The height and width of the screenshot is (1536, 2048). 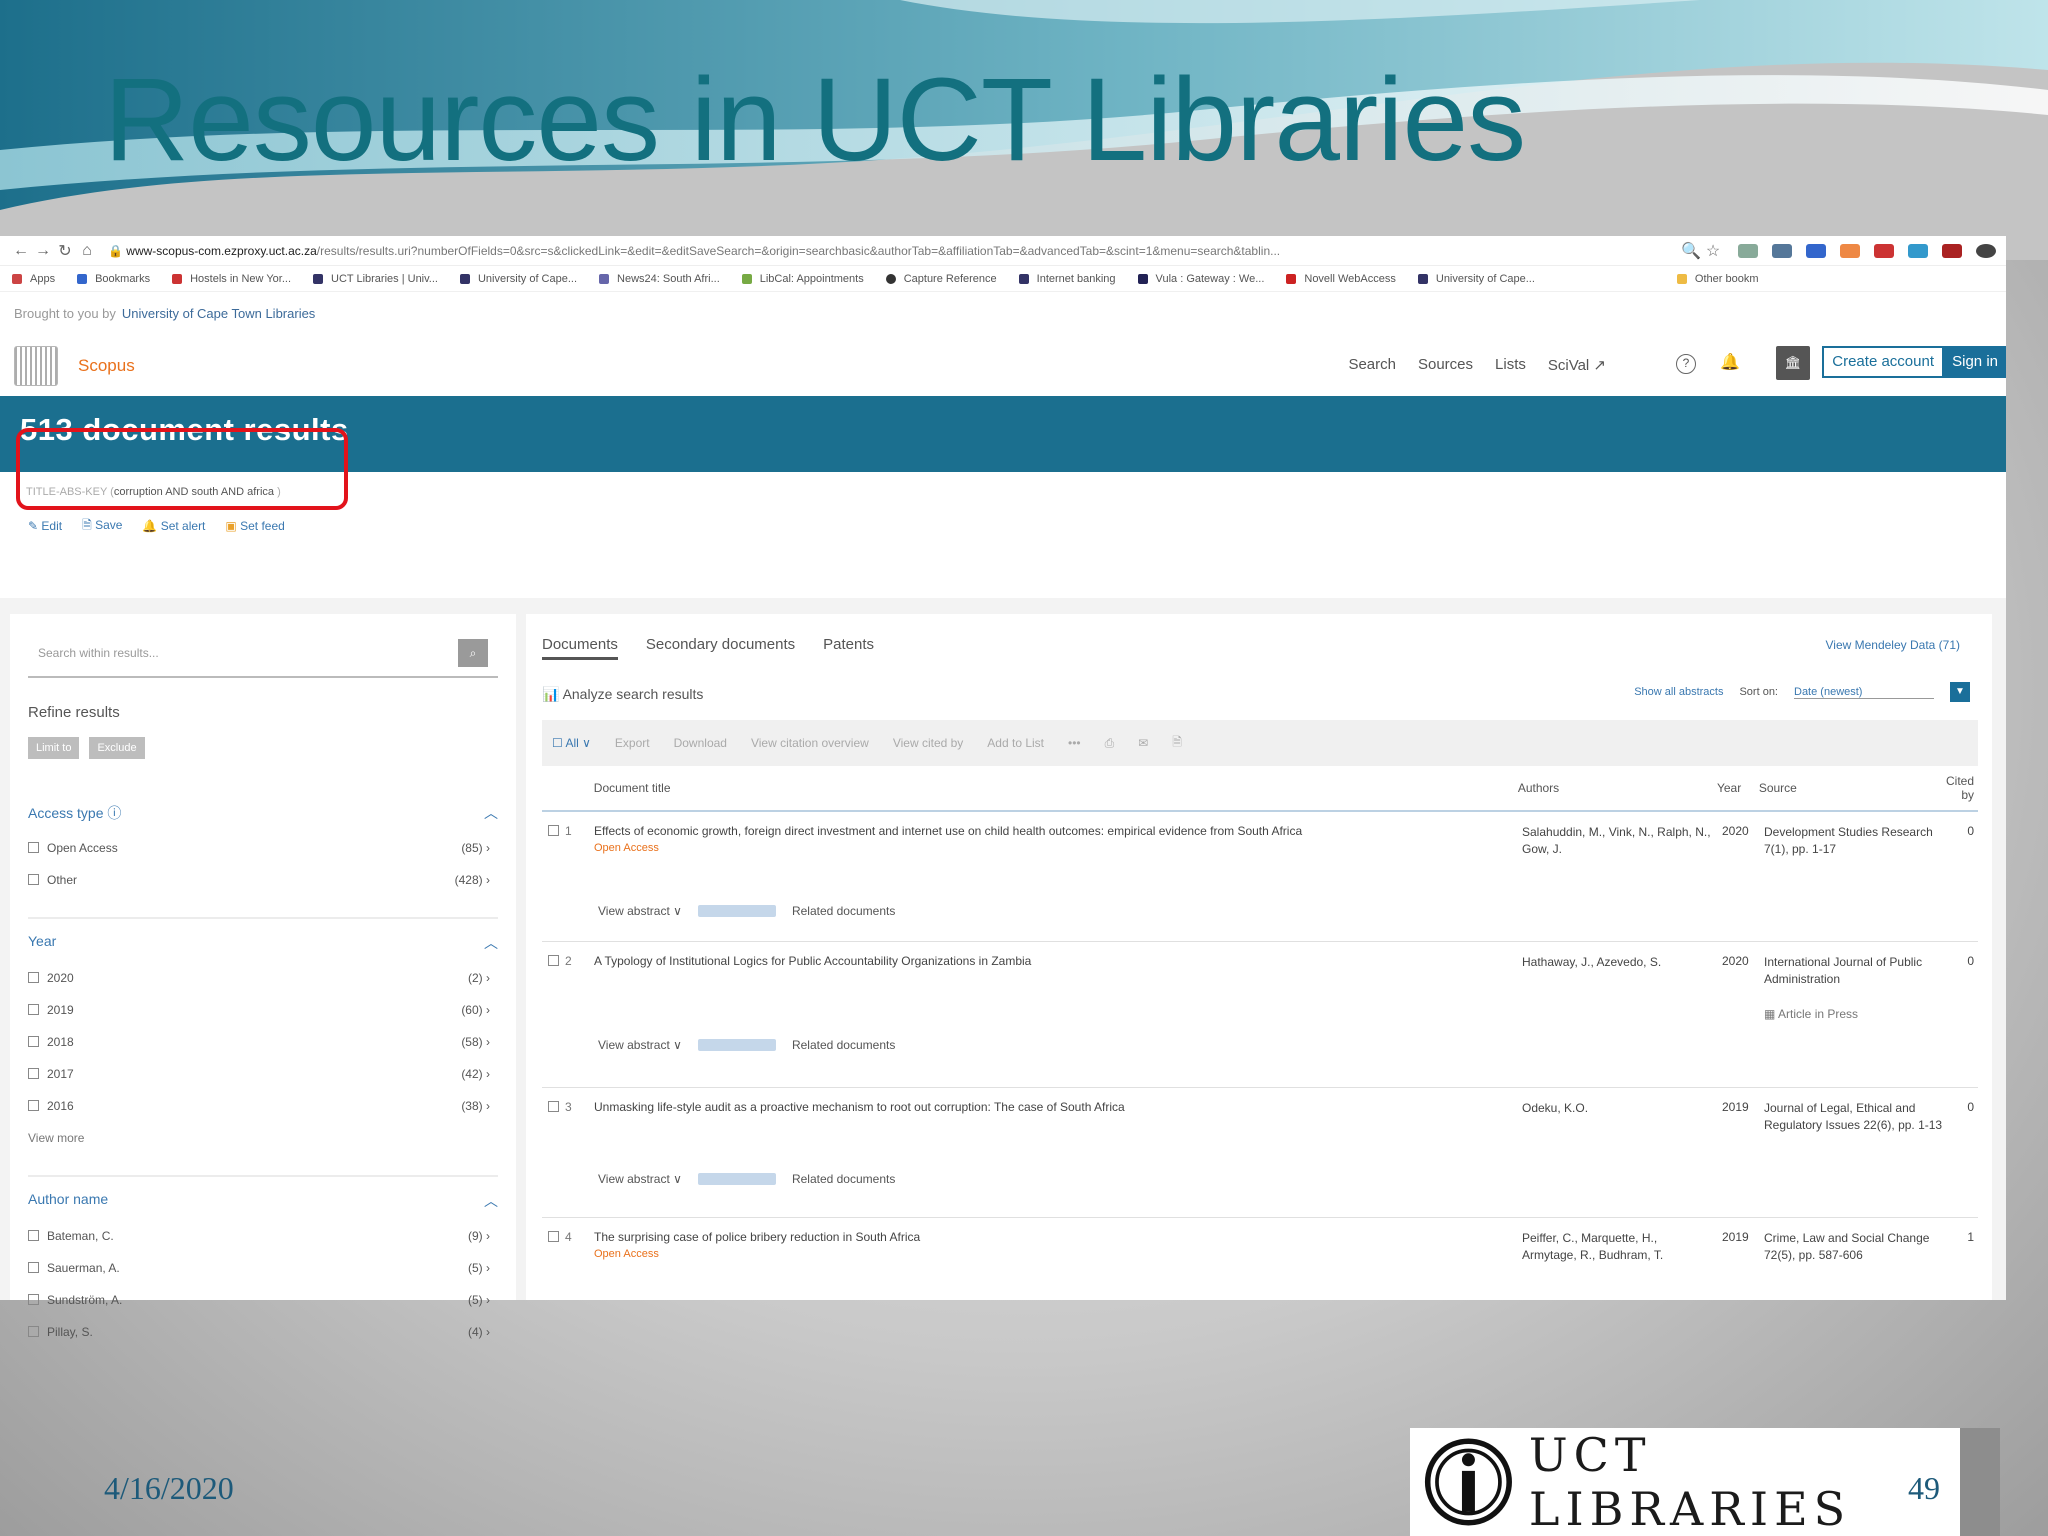 I want to click on profile-avatar, so click(x=1986, y=250).